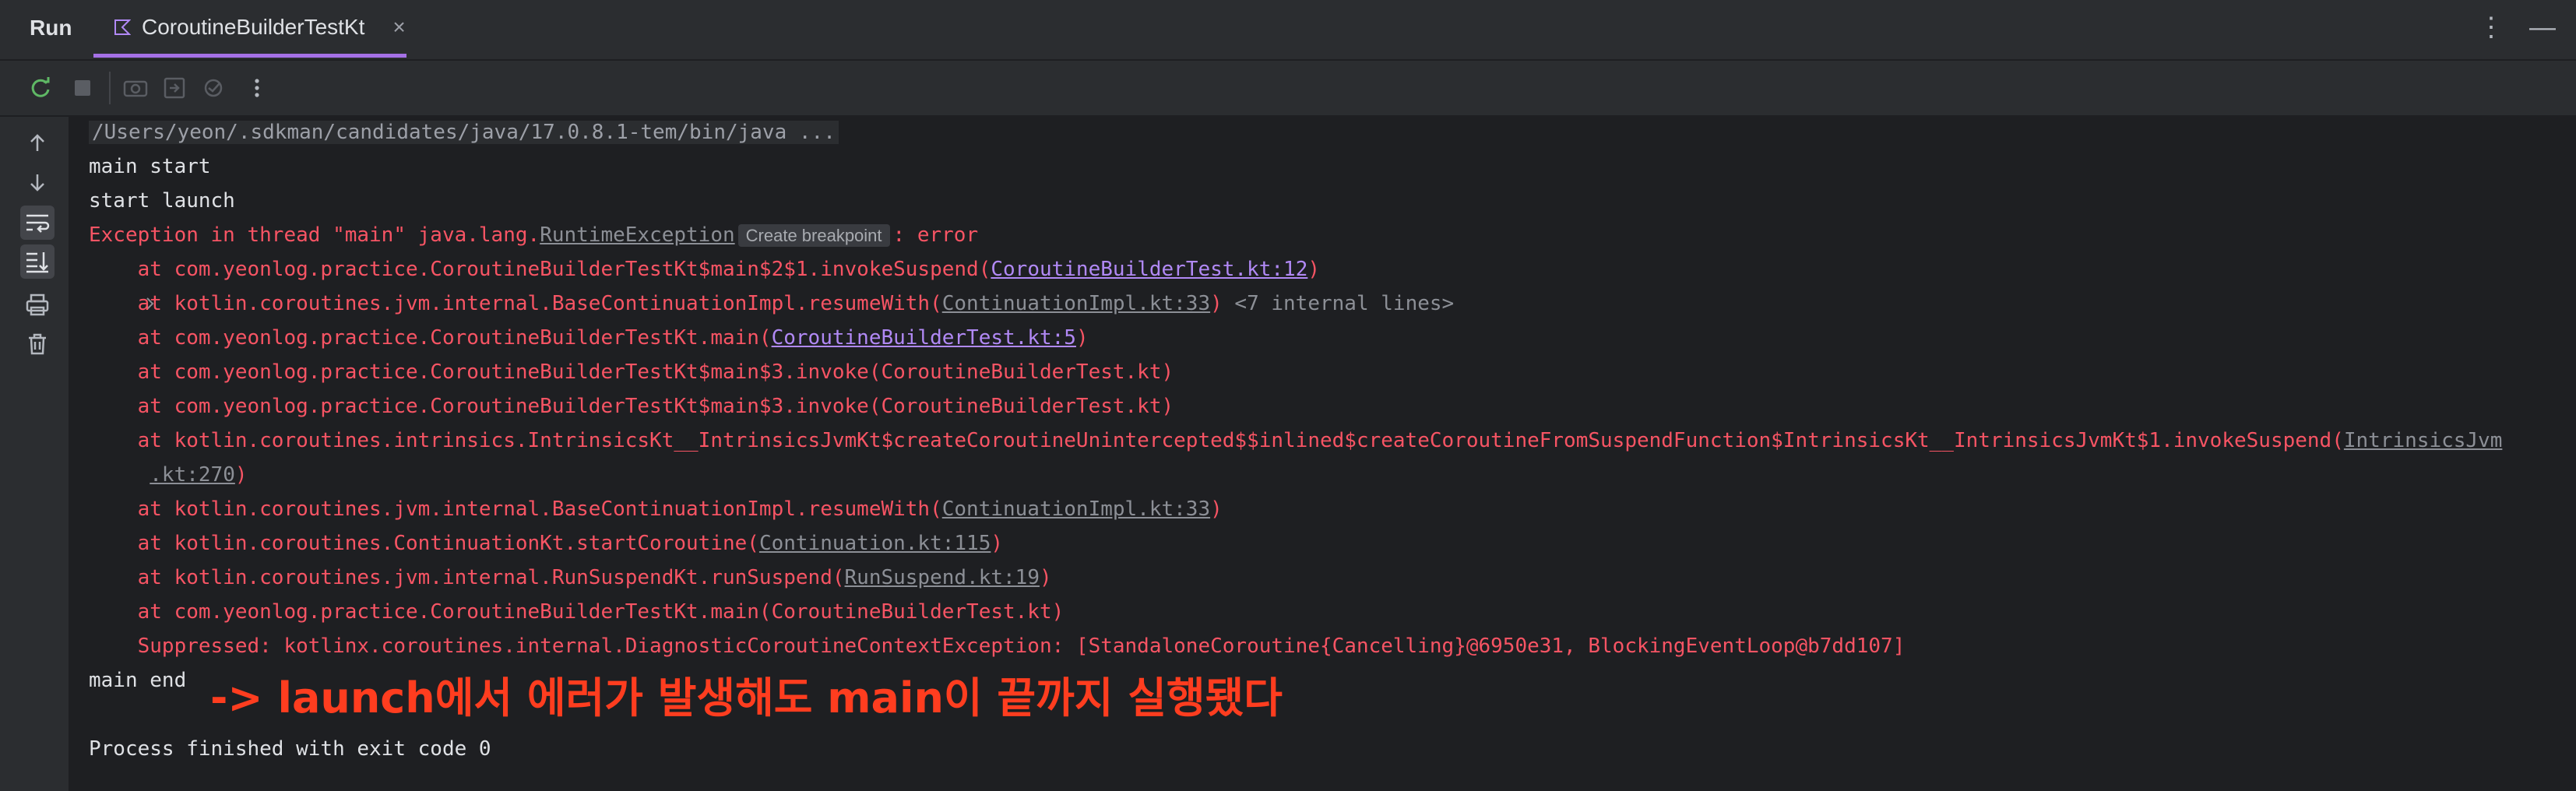 The image size is (2576, 791). I want to click on scroll-down-icon, so click(37, 182).